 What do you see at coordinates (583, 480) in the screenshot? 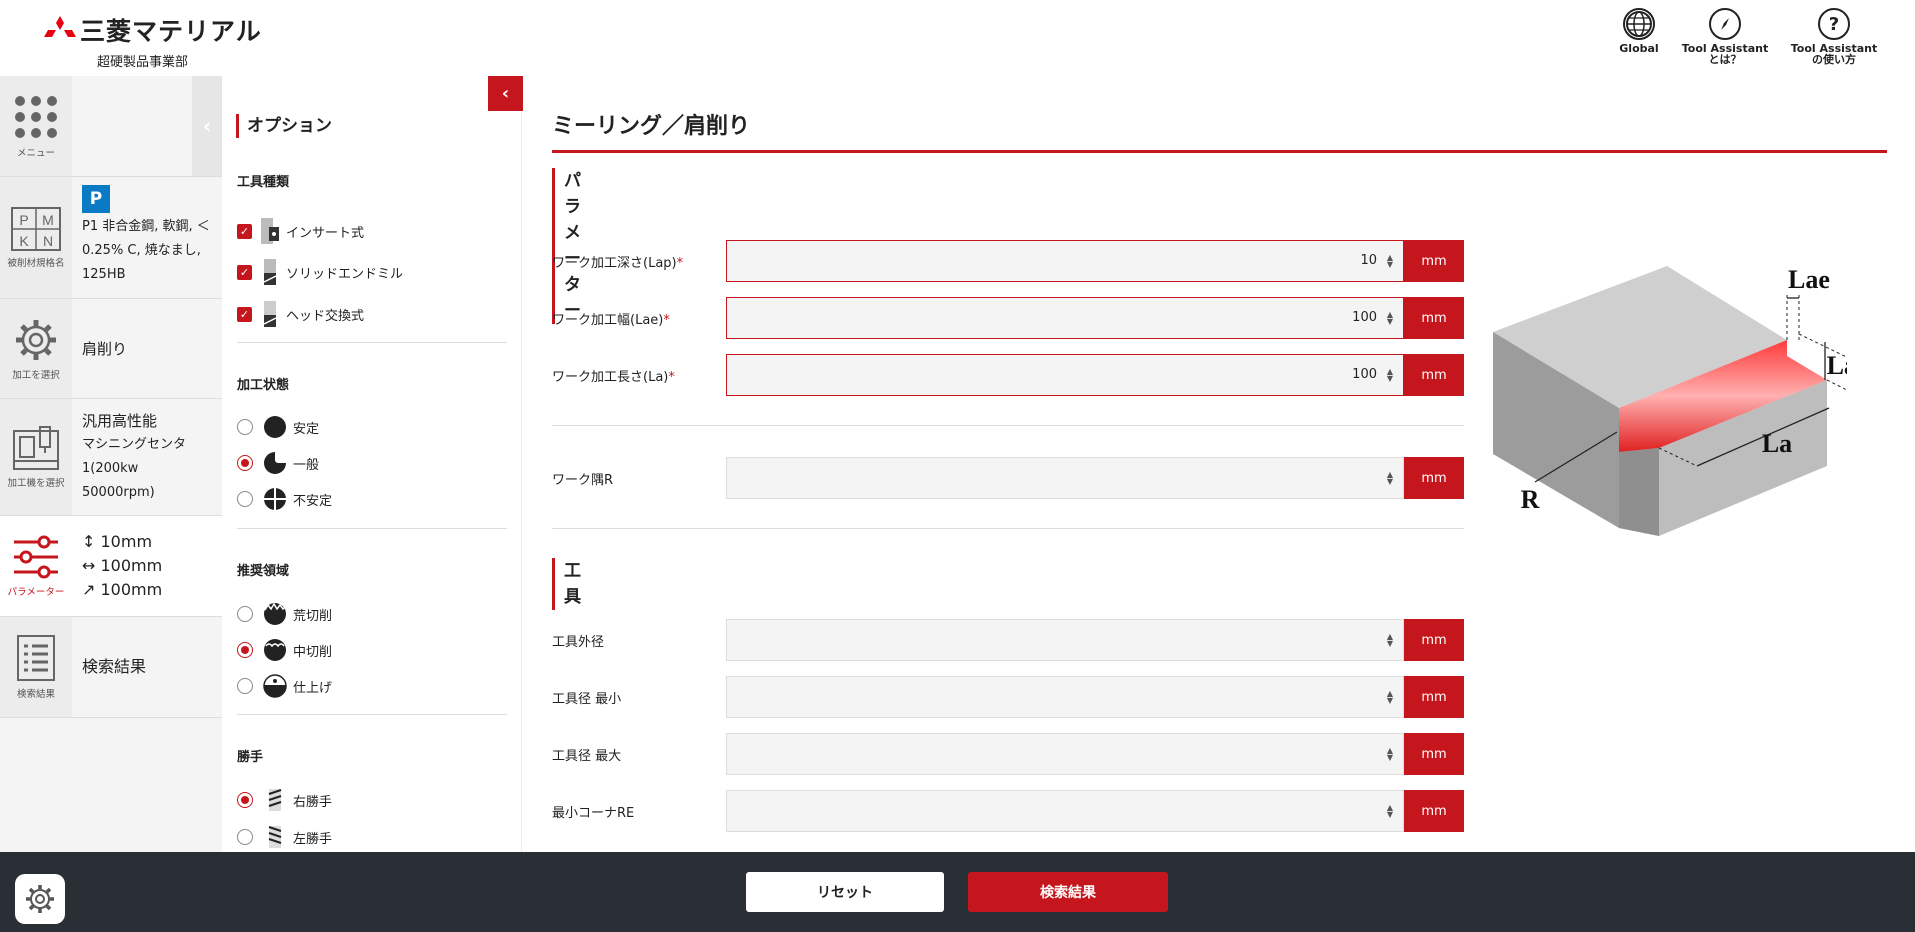
I see `field-corner-r-label: ワーク隅R` at bounding box center [583, 480].